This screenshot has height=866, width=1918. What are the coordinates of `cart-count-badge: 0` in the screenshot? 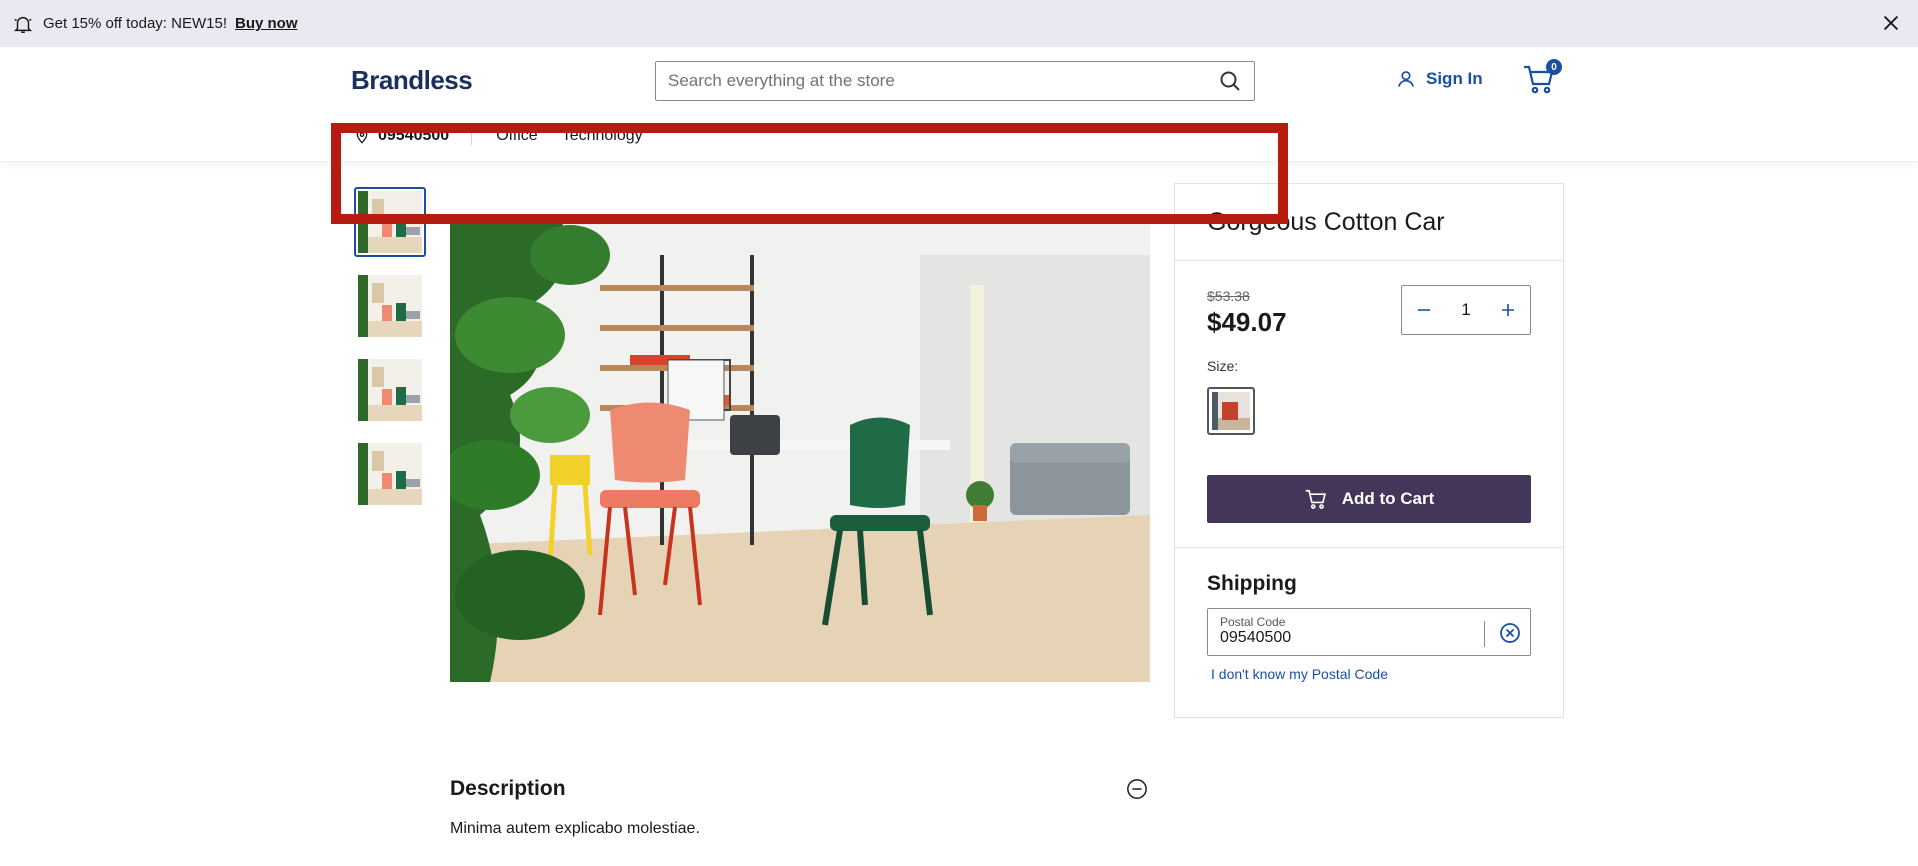 It's located at (1554, 67).